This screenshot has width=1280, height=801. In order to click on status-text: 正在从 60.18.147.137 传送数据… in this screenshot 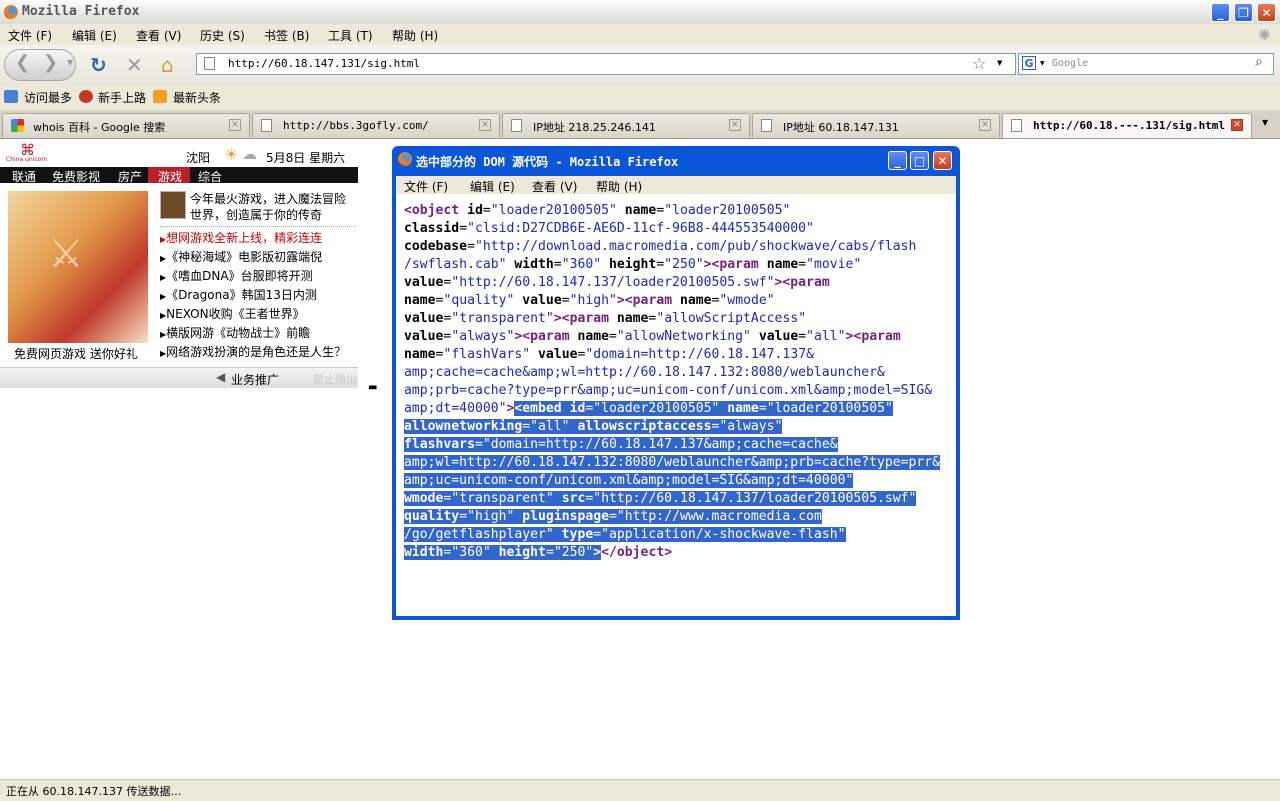, I will do `click(94, 791)`.